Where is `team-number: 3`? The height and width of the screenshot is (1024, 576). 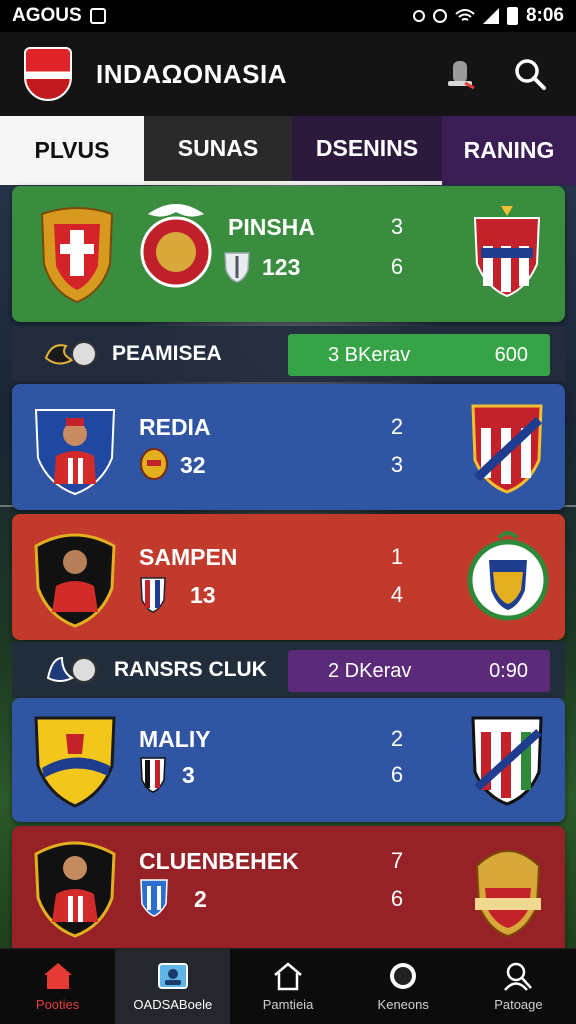
team-number: 3 is located at coordinates (188, 775).